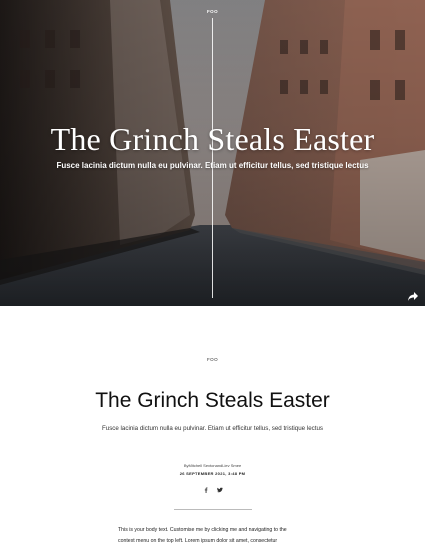 The width and height of the screenshot is (425, 545). Describe the element at coordinates (212, 465) in the screenshot. I see `article-byline: ByMitchell SextonandLiev Smee` at that location.